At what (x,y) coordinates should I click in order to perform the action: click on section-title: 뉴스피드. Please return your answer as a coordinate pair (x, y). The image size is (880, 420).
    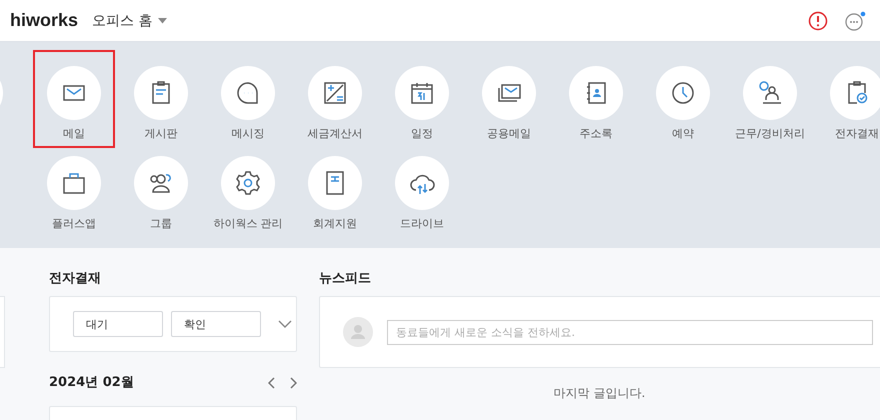
    Looking at the image, I should click on (345, 279).